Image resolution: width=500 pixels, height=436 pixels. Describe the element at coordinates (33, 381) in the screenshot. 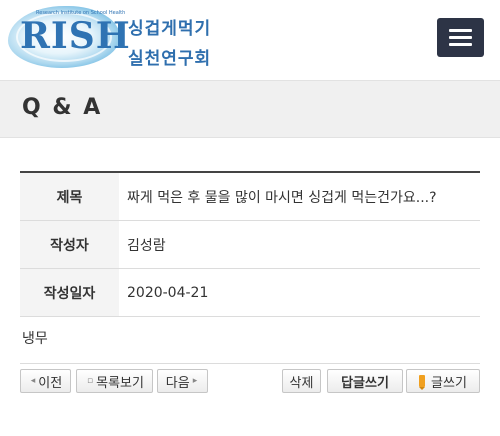

I see `chevron-left-icon: ◂` at that location.